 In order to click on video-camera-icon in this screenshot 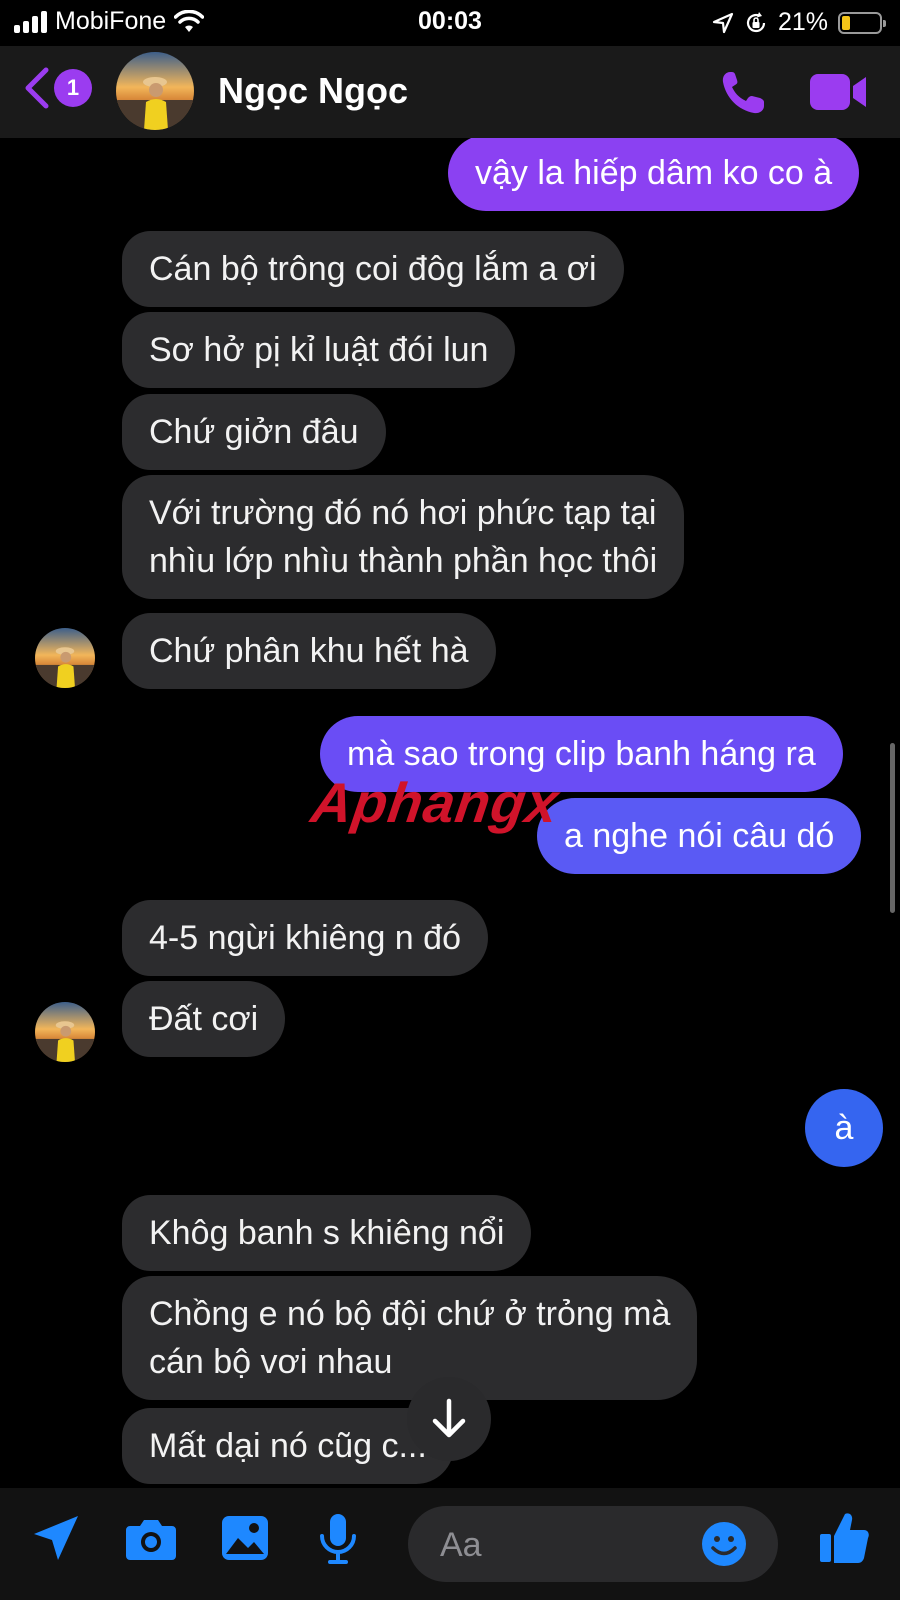, I will do `click(839, 92)`.